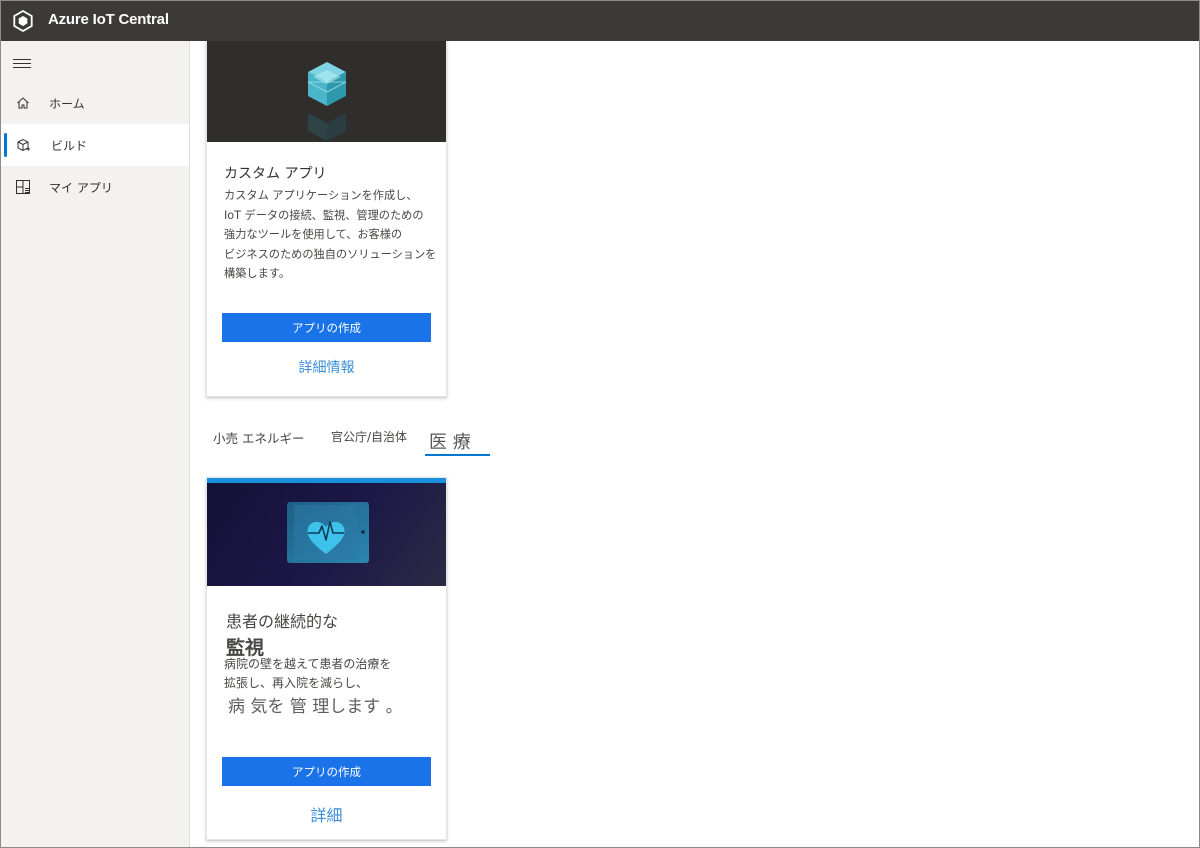 The width and height of the screenshot is (1200, 848). I want to click on left-nav: ホーム ビルド マイ アプリ, so click(95, 444).